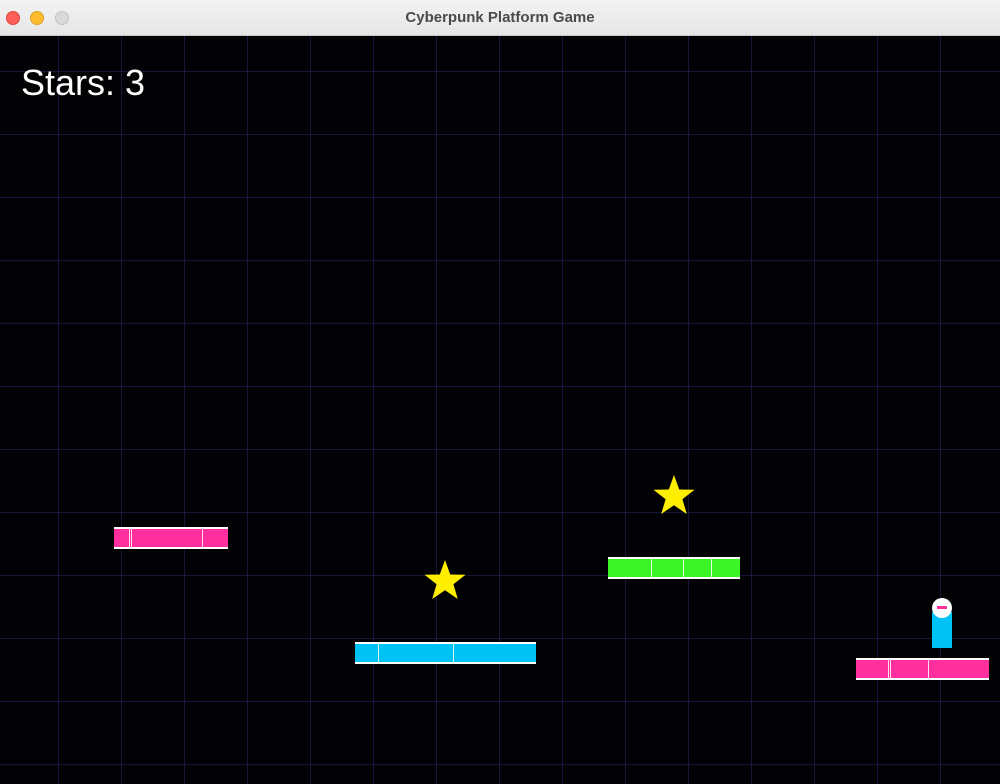 The image size is (1000, 784). I want to click on platform-pink-left, so click(171, 538).